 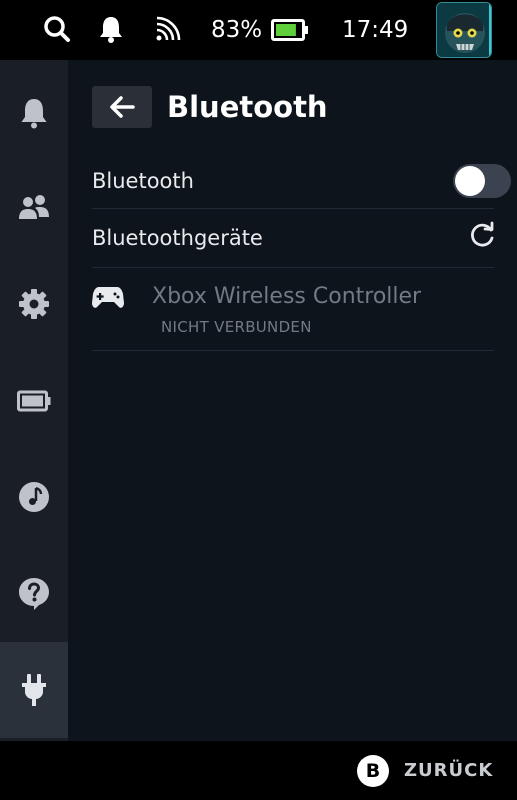 I want to click on arrow-left-icon, so click(x=122, y=107).